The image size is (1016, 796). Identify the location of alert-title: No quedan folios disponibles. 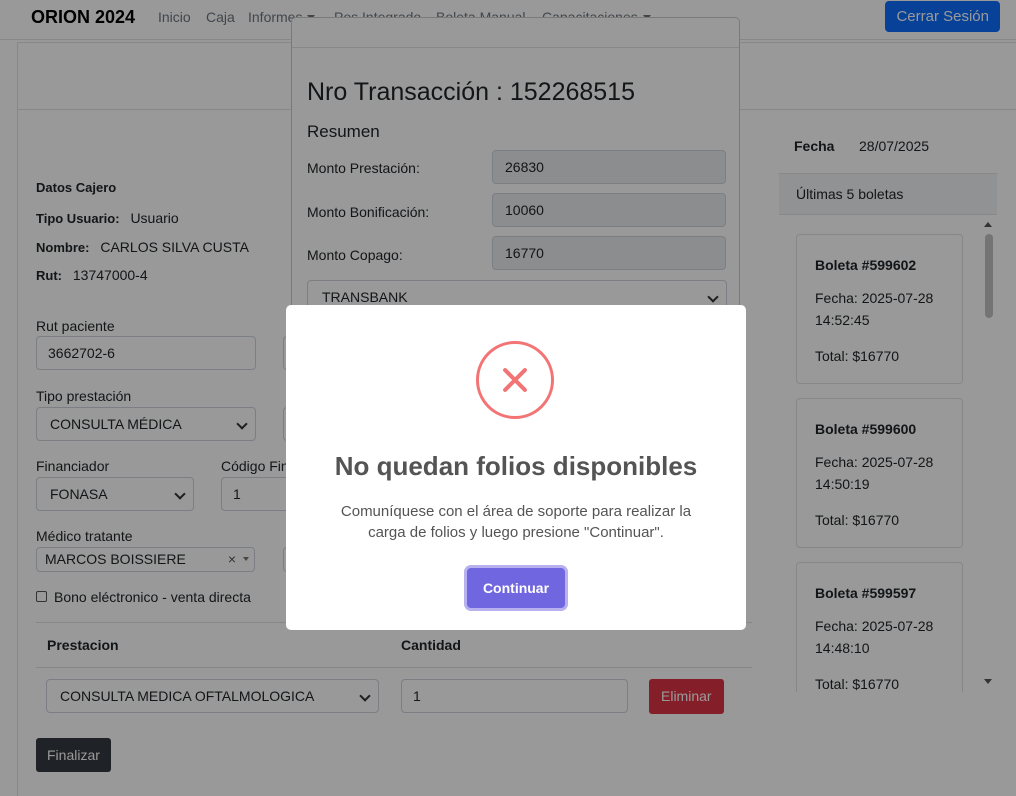
(516, 466).